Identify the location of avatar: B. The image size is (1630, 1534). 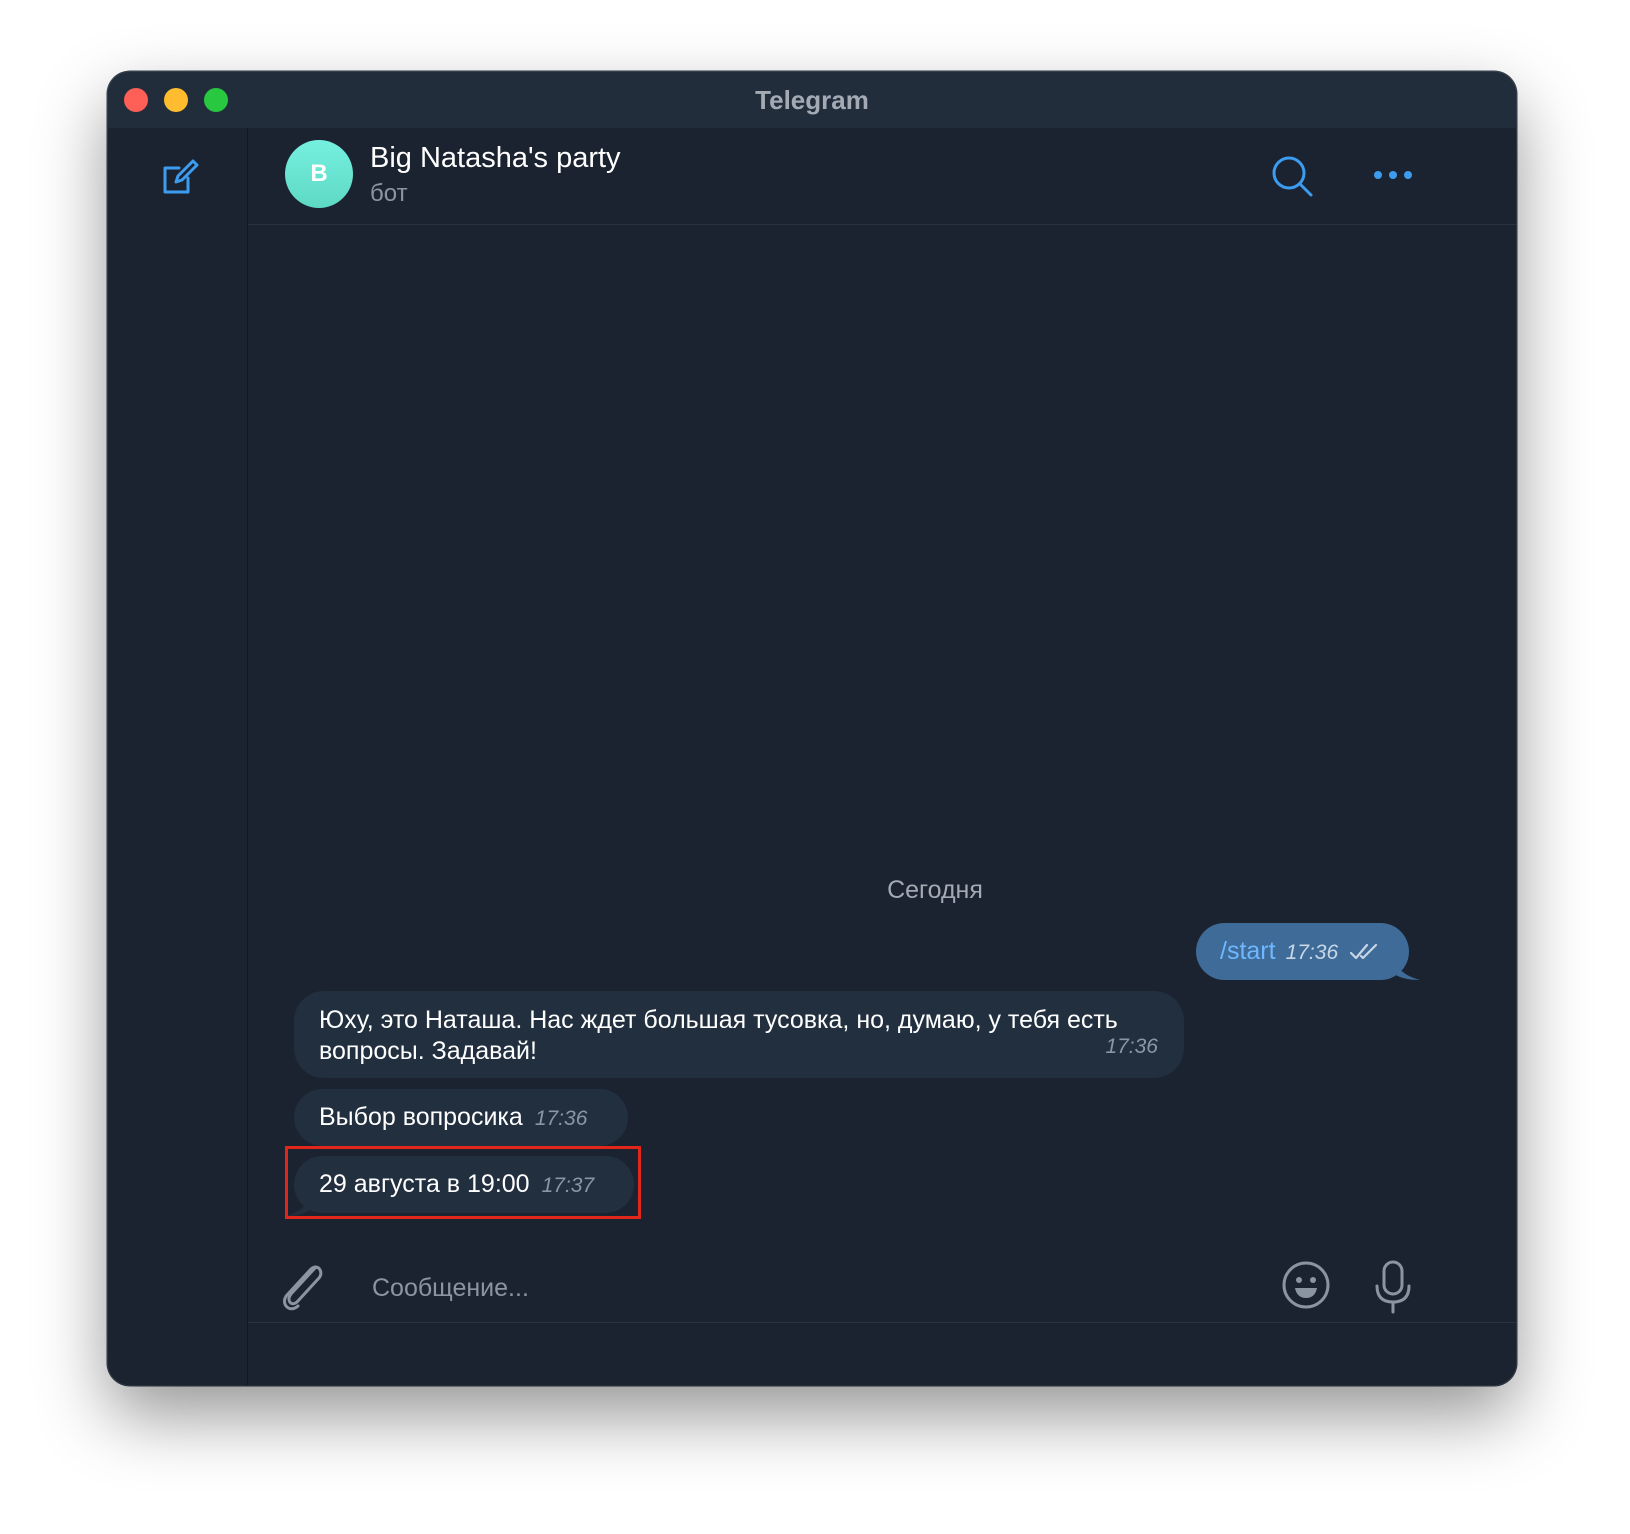
(319, 174).